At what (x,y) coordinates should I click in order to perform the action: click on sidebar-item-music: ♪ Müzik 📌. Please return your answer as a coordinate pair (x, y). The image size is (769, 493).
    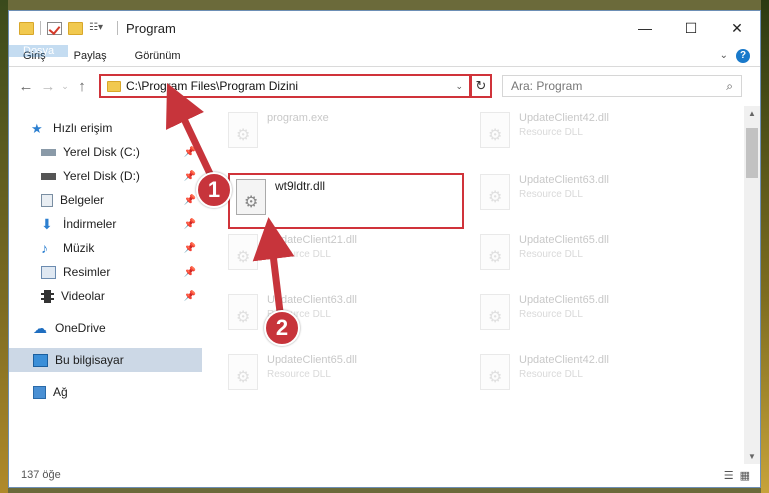
    Looking at the image, I should click on (105, 248).